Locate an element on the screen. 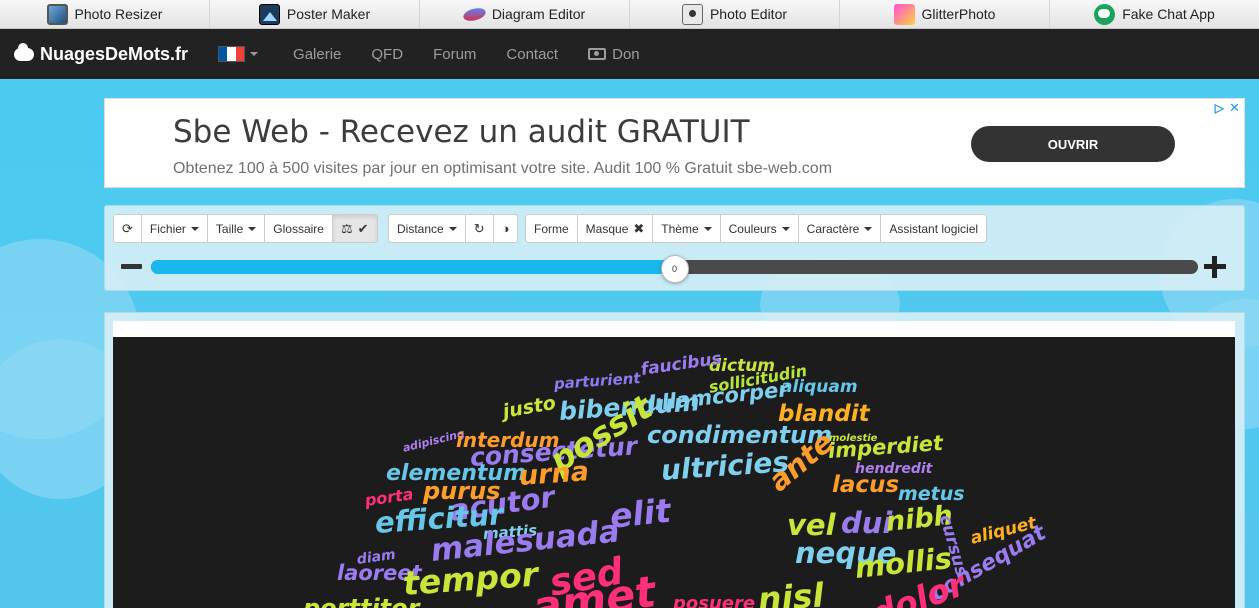 This screenshot has width=1259, height=608. forme-label: Forme is located at coordinates (551, 228).